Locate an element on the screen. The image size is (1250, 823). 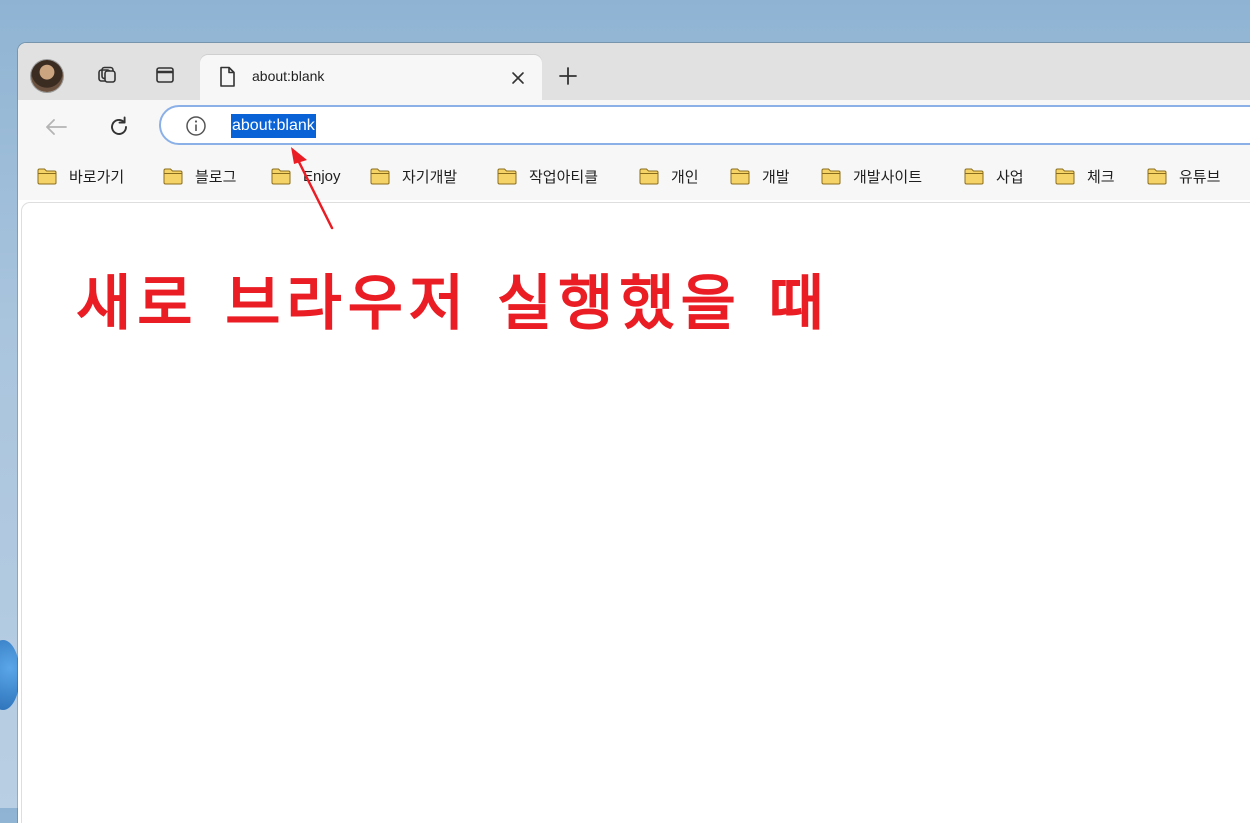
bookmark-folder: 개발사이트 is located at coordinates (871, 176).